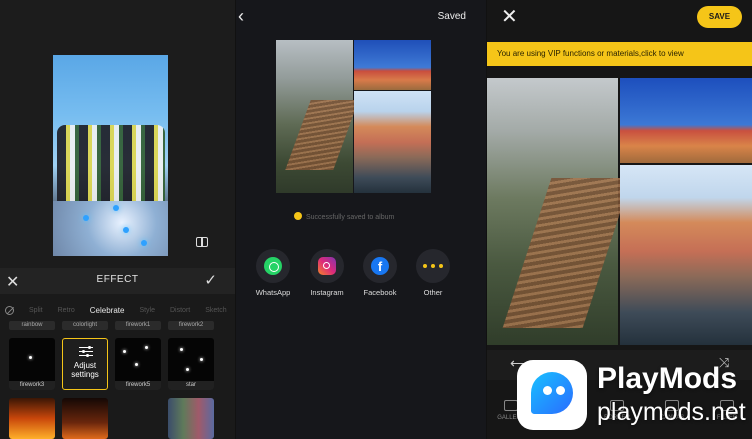  I want to click on share-instagram: Instagram, so click(327, 273).